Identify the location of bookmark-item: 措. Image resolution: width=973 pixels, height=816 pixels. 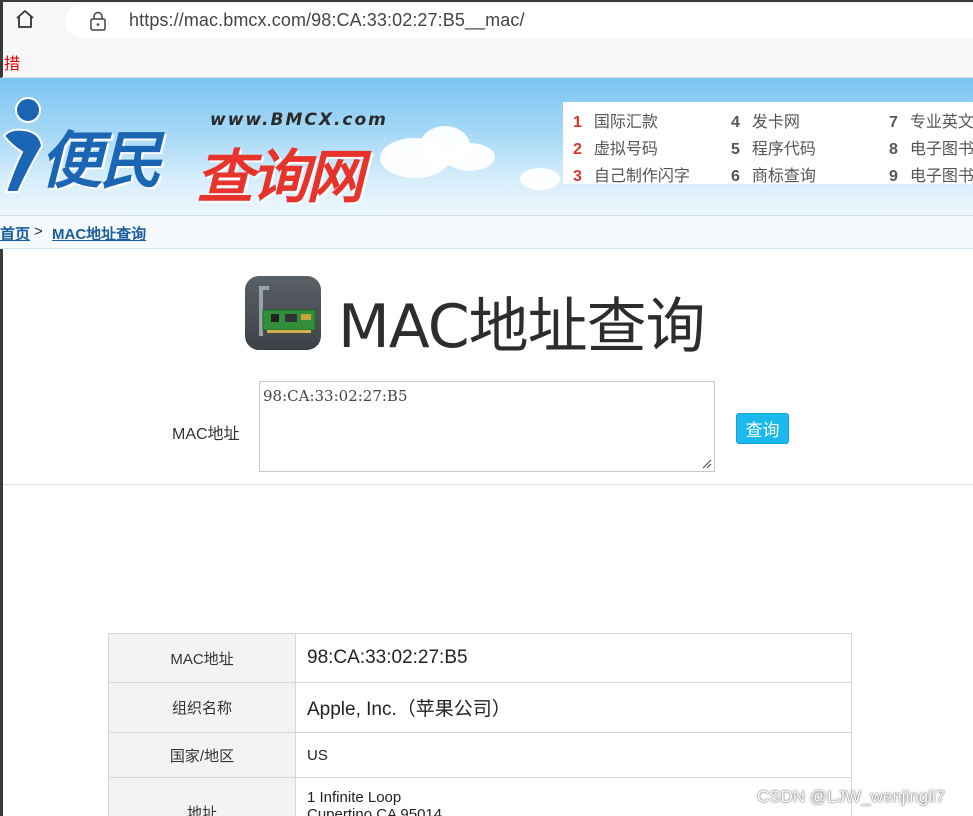
(12, 62).